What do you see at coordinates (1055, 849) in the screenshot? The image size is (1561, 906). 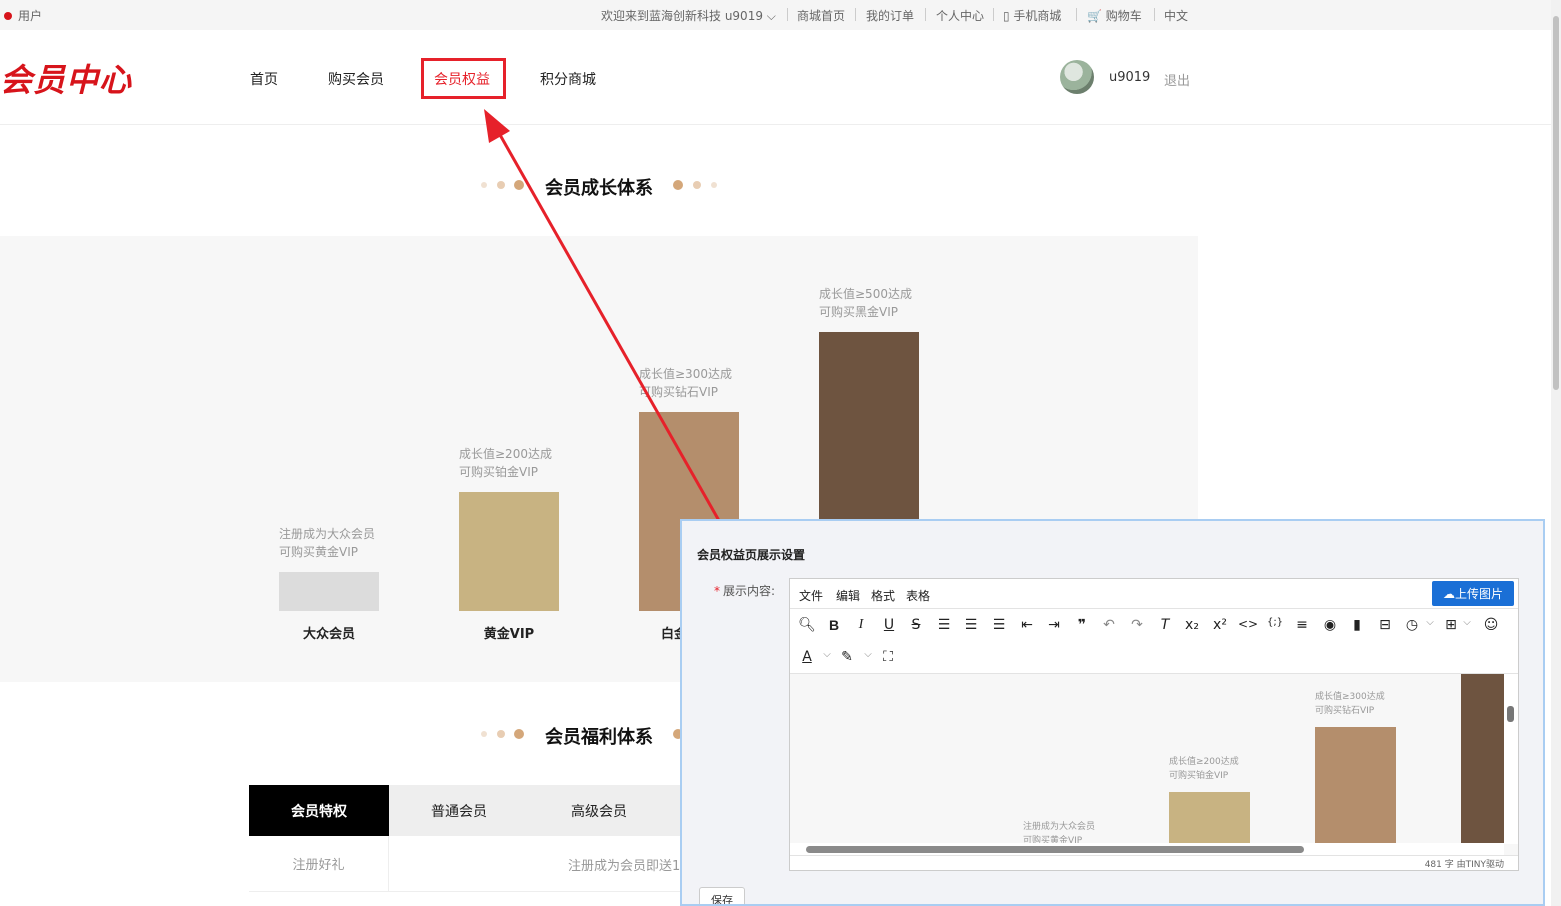 I see `editor-horizontal-scrollbar-thumb` at bounding box center [1055, 849].